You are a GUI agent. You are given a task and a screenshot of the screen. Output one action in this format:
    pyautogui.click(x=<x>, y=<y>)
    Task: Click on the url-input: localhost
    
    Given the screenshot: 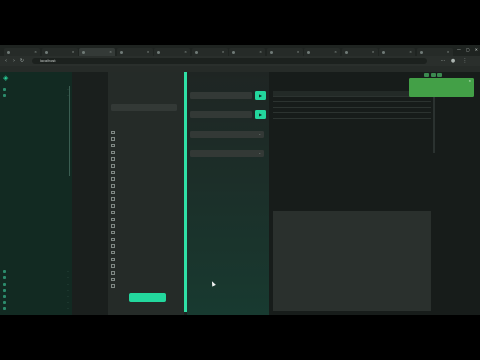 What is the action you would take?
    pyautogui.click(x=229, y=61)
    